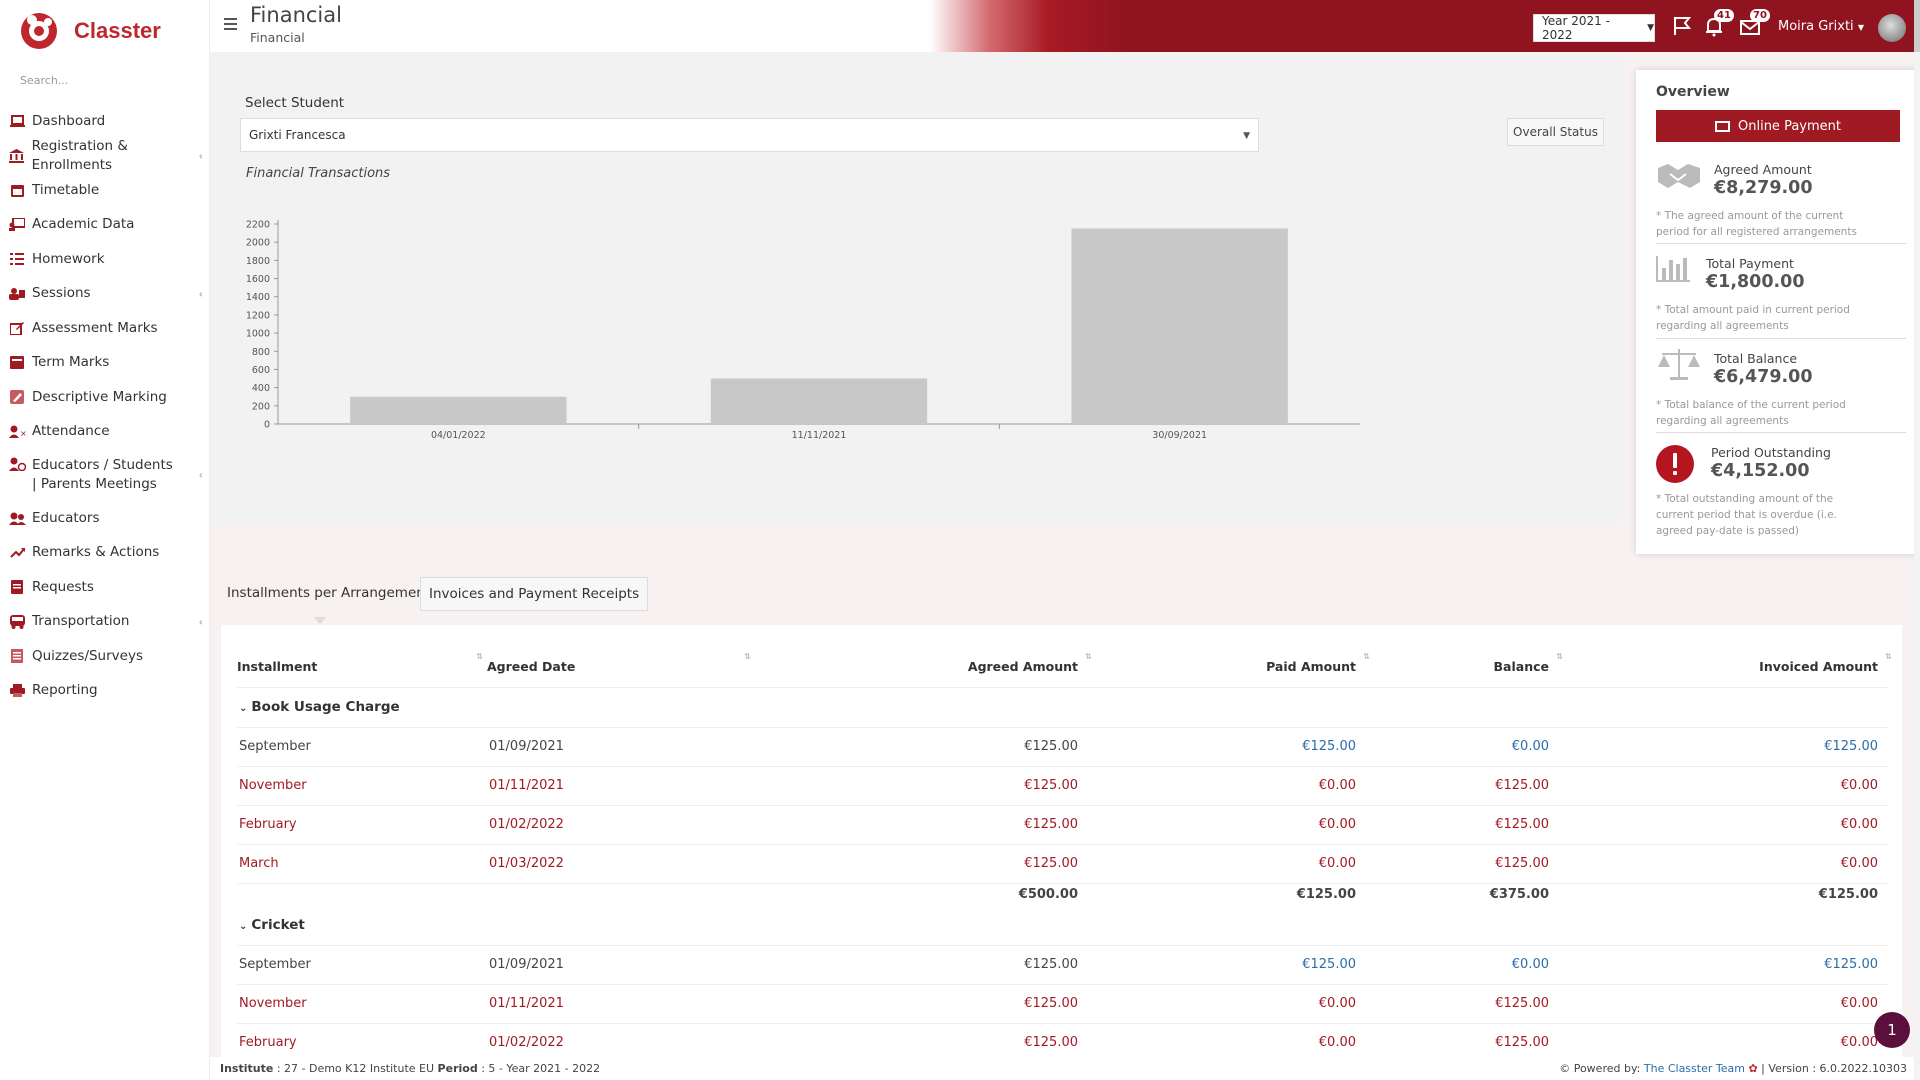 The height and width of the screenshot is (1080, 1920). Describe the element at coordinates (621, 656) in the screenshot. I see `column-header-agreed-date: Agreed Date ⇅` at that location.